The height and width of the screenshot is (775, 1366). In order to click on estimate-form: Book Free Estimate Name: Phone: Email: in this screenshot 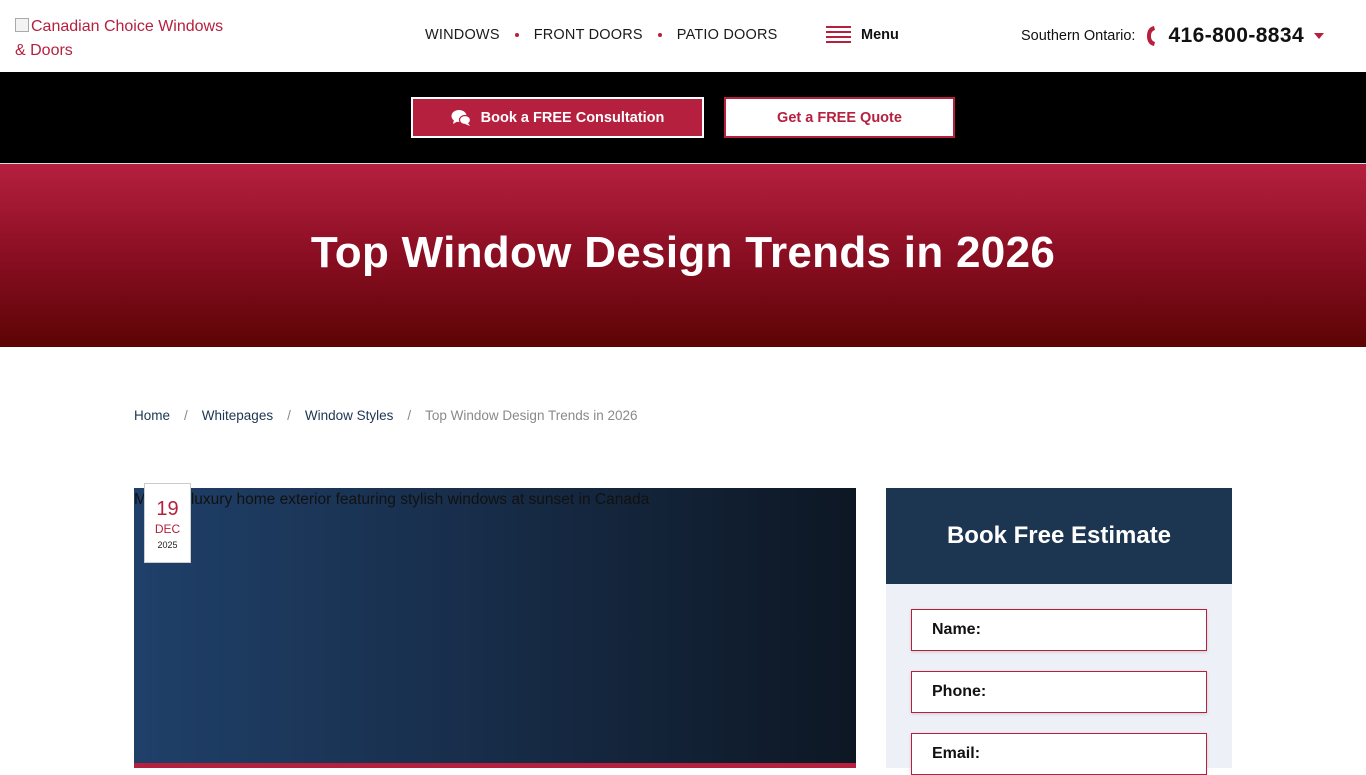, I will do `click(1059, 631)`.